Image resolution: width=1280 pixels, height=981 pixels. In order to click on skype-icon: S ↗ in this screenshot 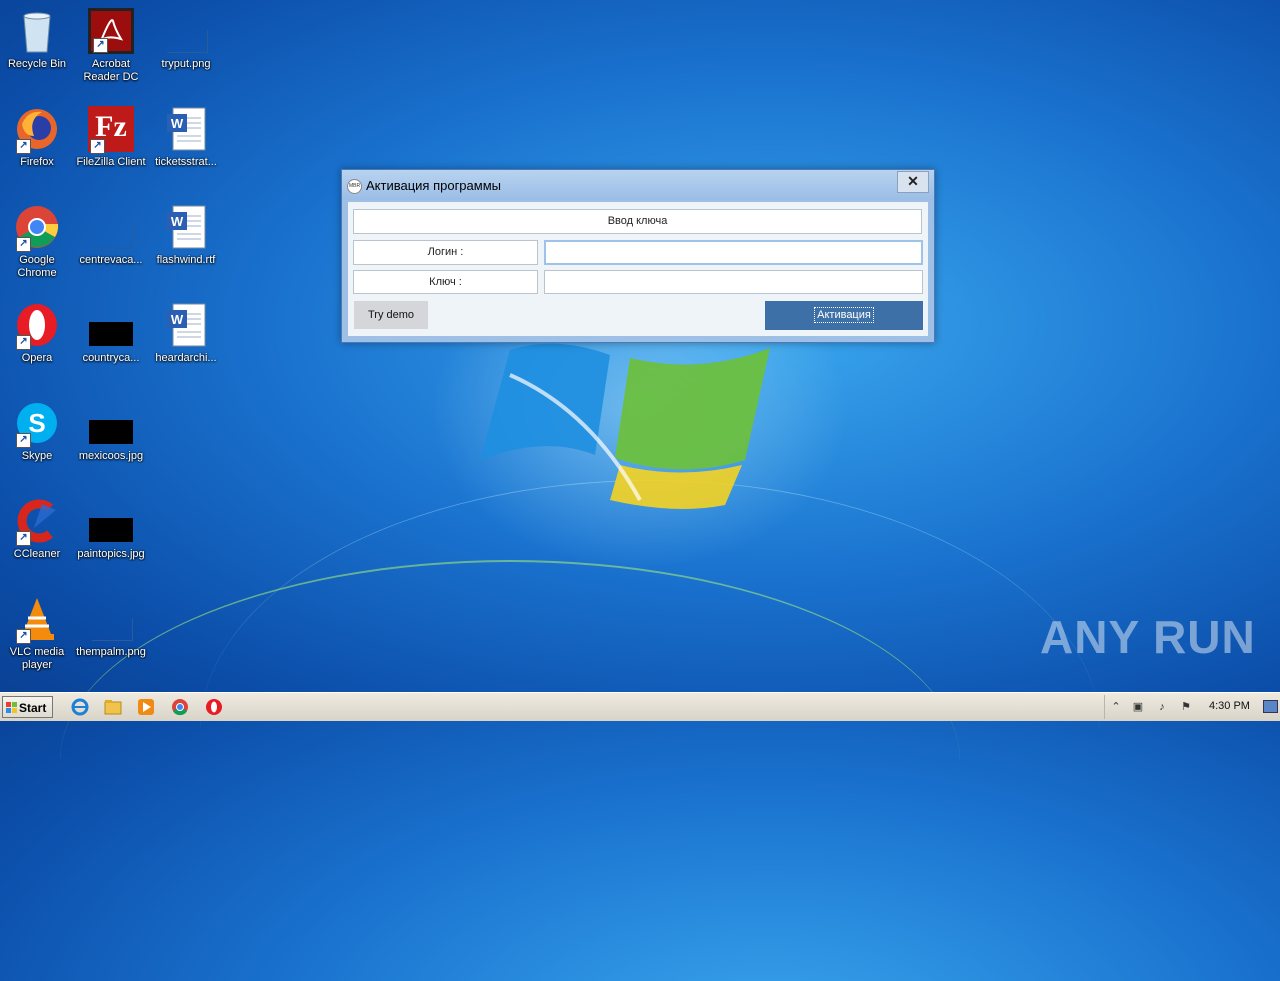, I will do `click(37, 424)`.